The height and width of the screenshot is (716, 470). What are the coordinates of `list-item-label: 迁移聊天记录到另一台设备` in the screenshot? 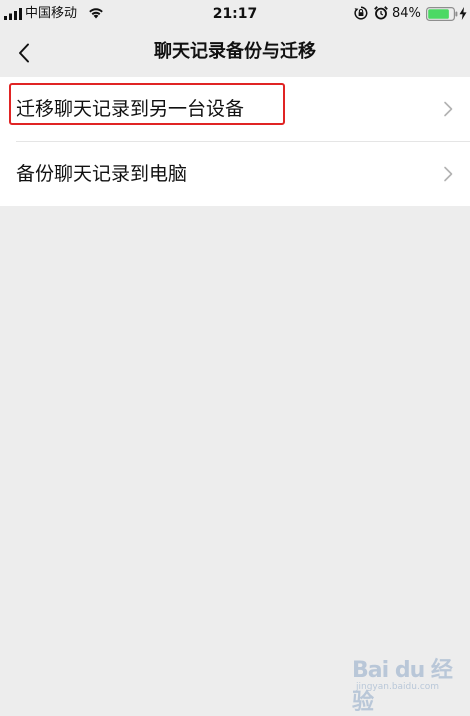 It's located at (130, 109).